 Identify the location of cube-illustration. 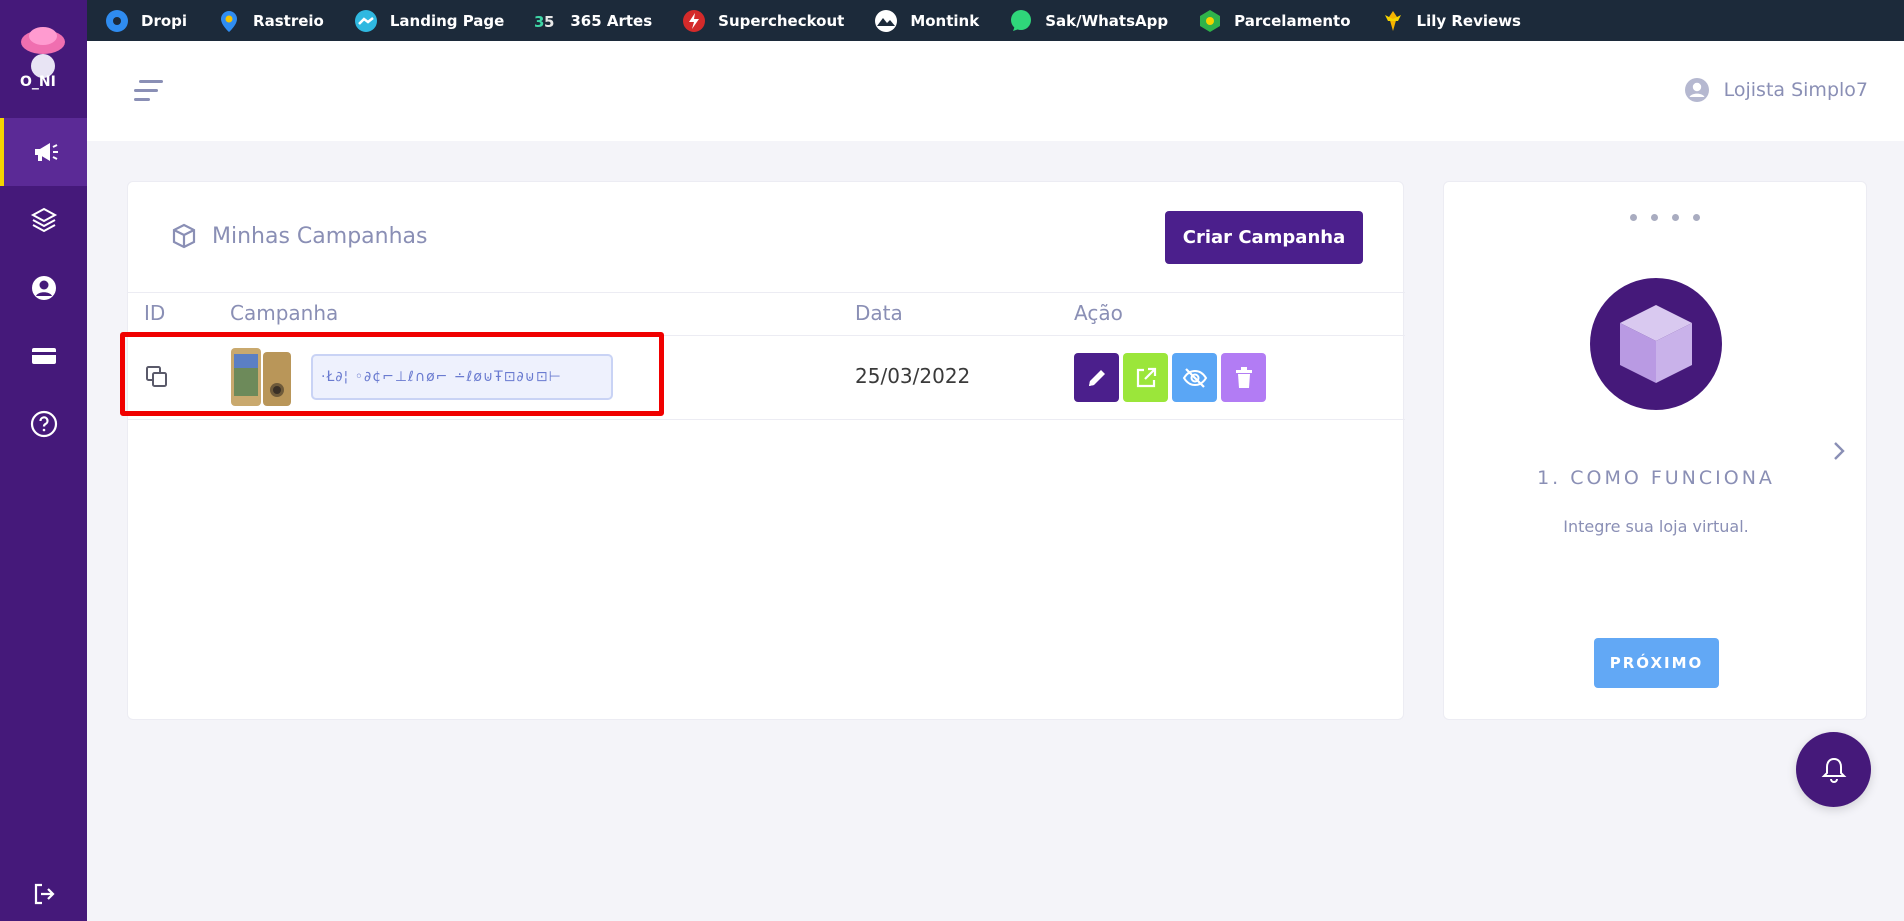
(1656, 344).